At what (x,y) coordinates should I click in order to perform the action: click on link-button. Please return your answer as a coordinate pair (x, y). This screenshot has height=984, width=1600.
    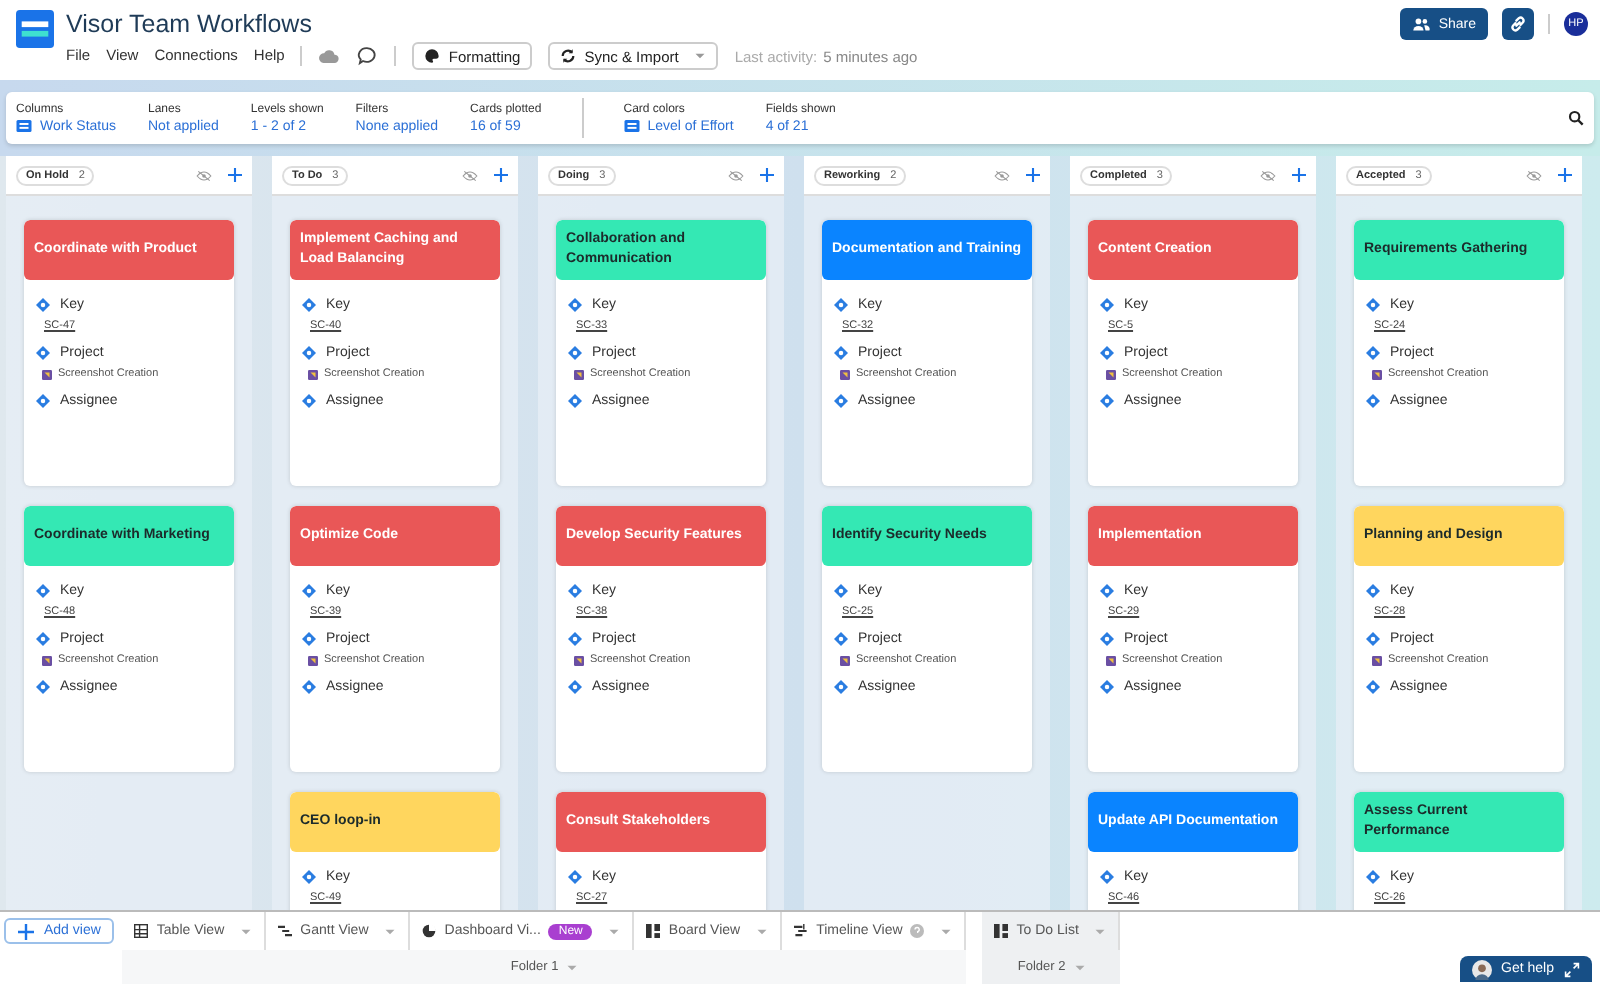
    Looking at the image, I should click on (1518, 24).